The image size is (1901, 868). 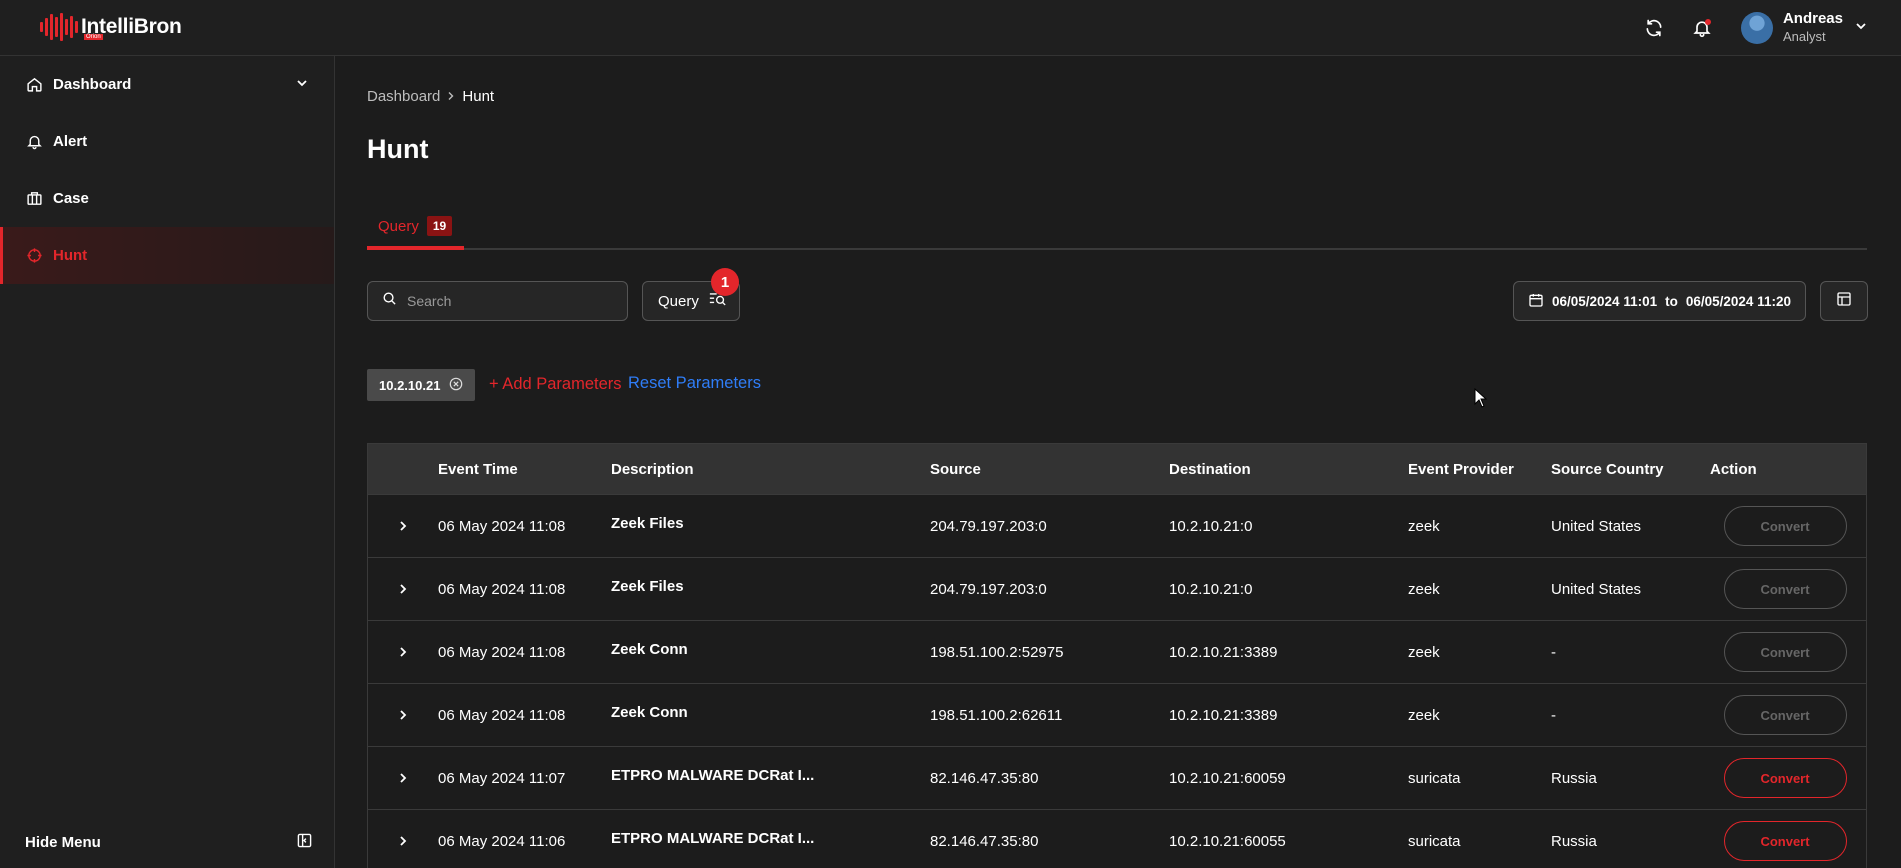 I want to click on breadcrumb-current: Hunt, so click(x=478, y=96).